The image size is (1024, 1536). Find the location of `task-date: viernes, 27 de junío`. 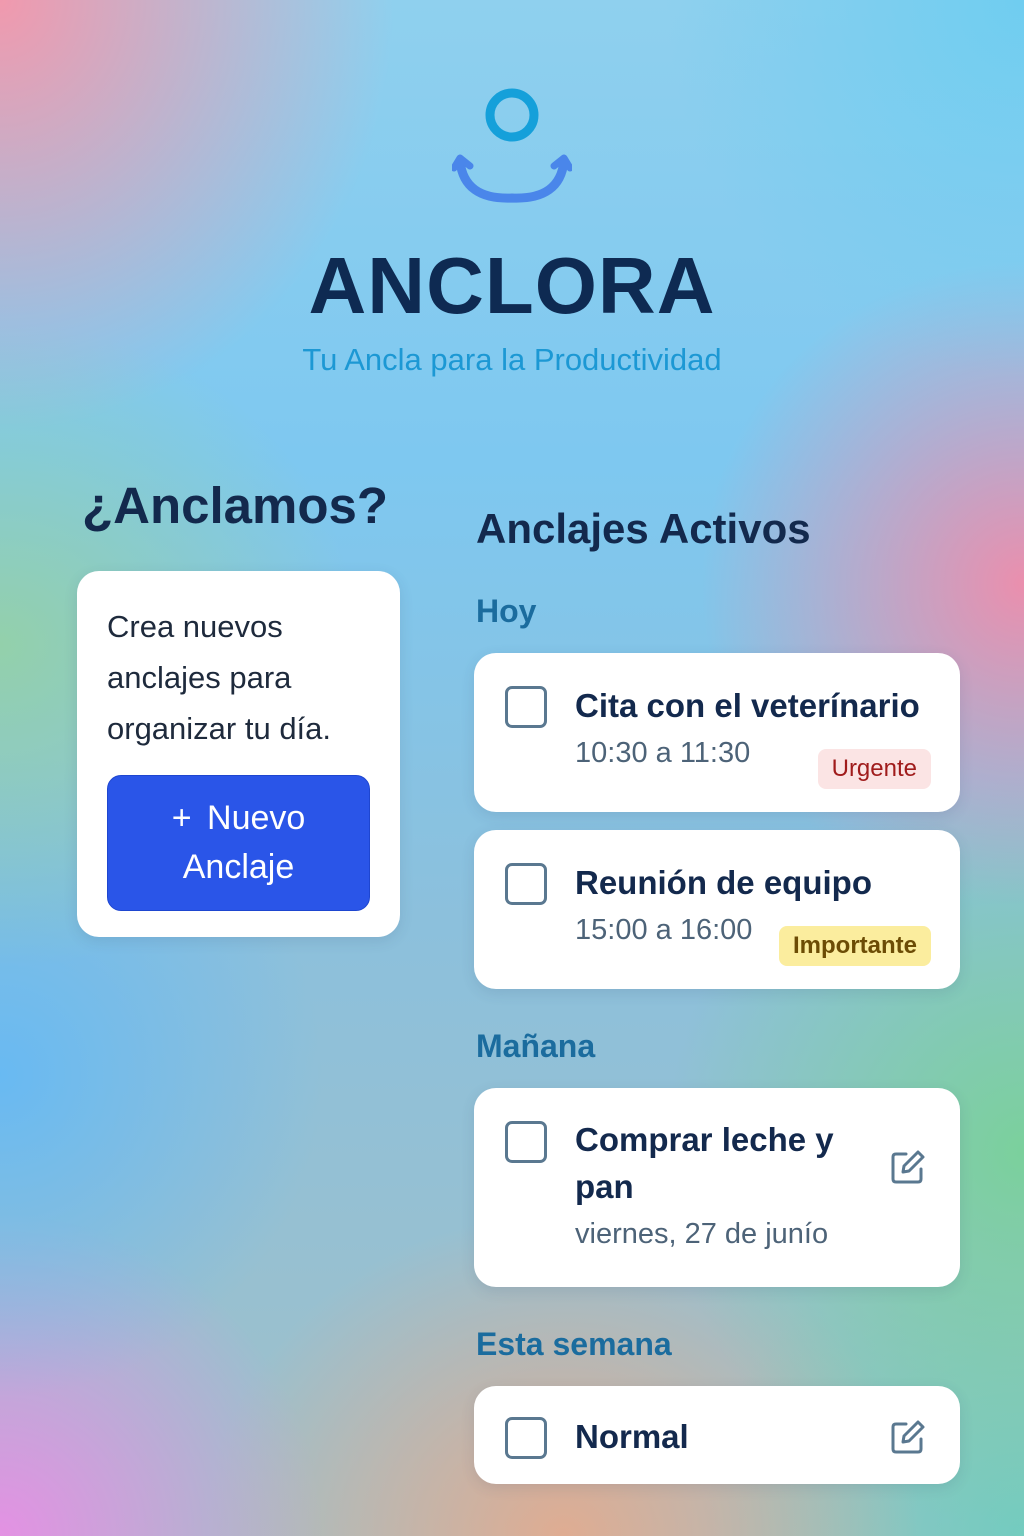

task-date: viernes, 27 de junío is located at coordinates (702, 1234).